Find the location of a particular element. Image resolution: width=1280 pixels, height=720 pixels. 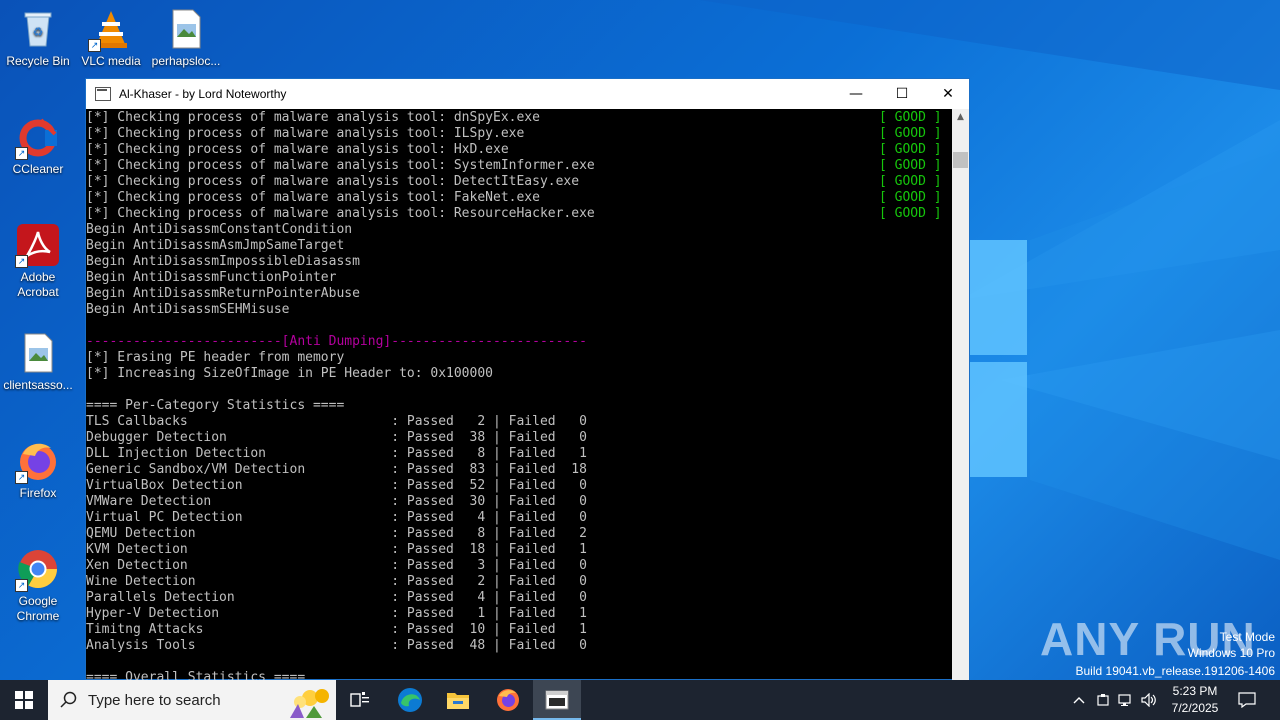

chevron-up-icon is located at coordinates (1079, 700).